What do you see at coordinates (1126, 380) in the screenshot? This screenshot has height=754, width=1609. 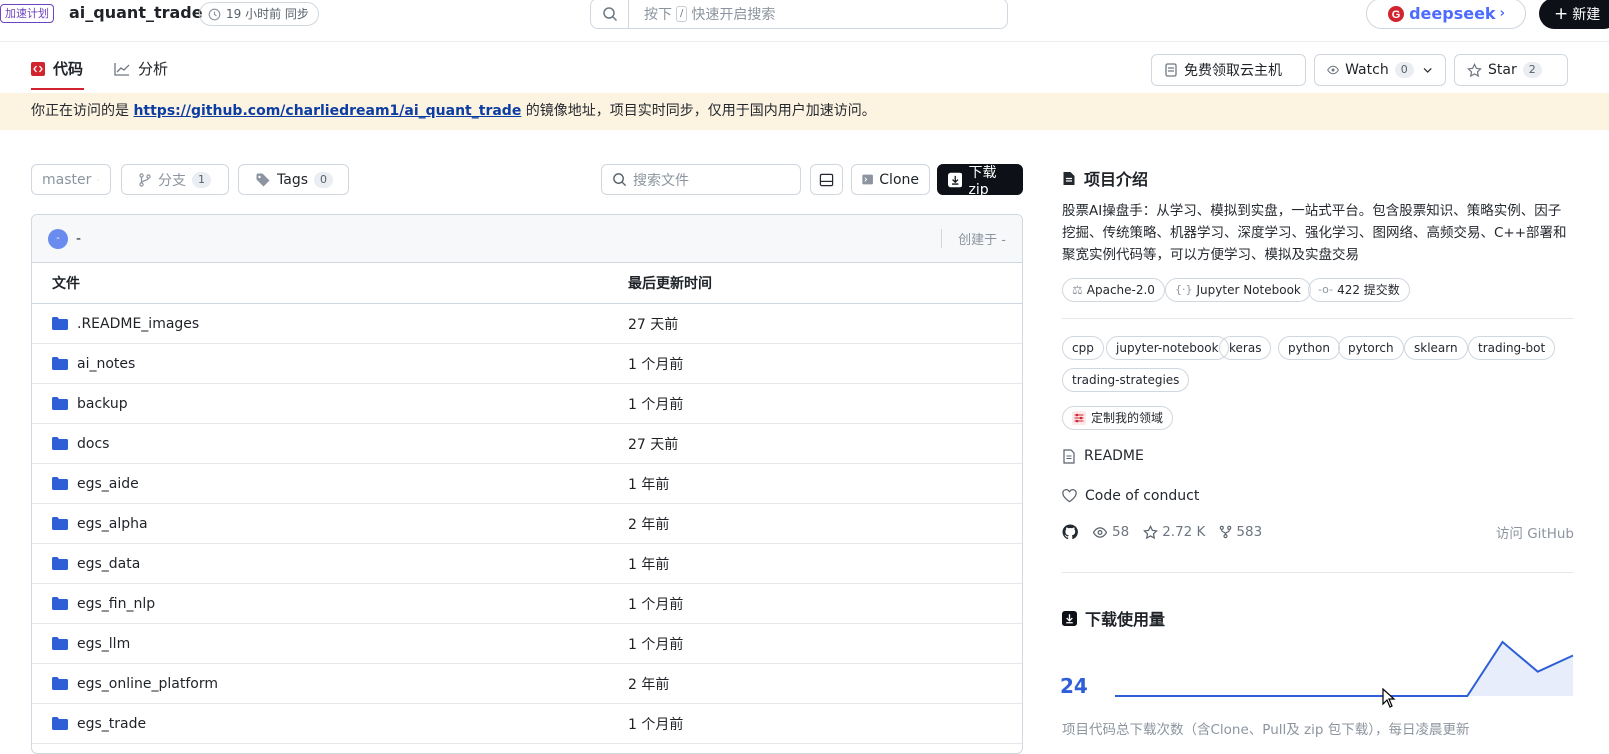 I see `topic-tag: trading-strategies` at bounding box center [1126, 380].